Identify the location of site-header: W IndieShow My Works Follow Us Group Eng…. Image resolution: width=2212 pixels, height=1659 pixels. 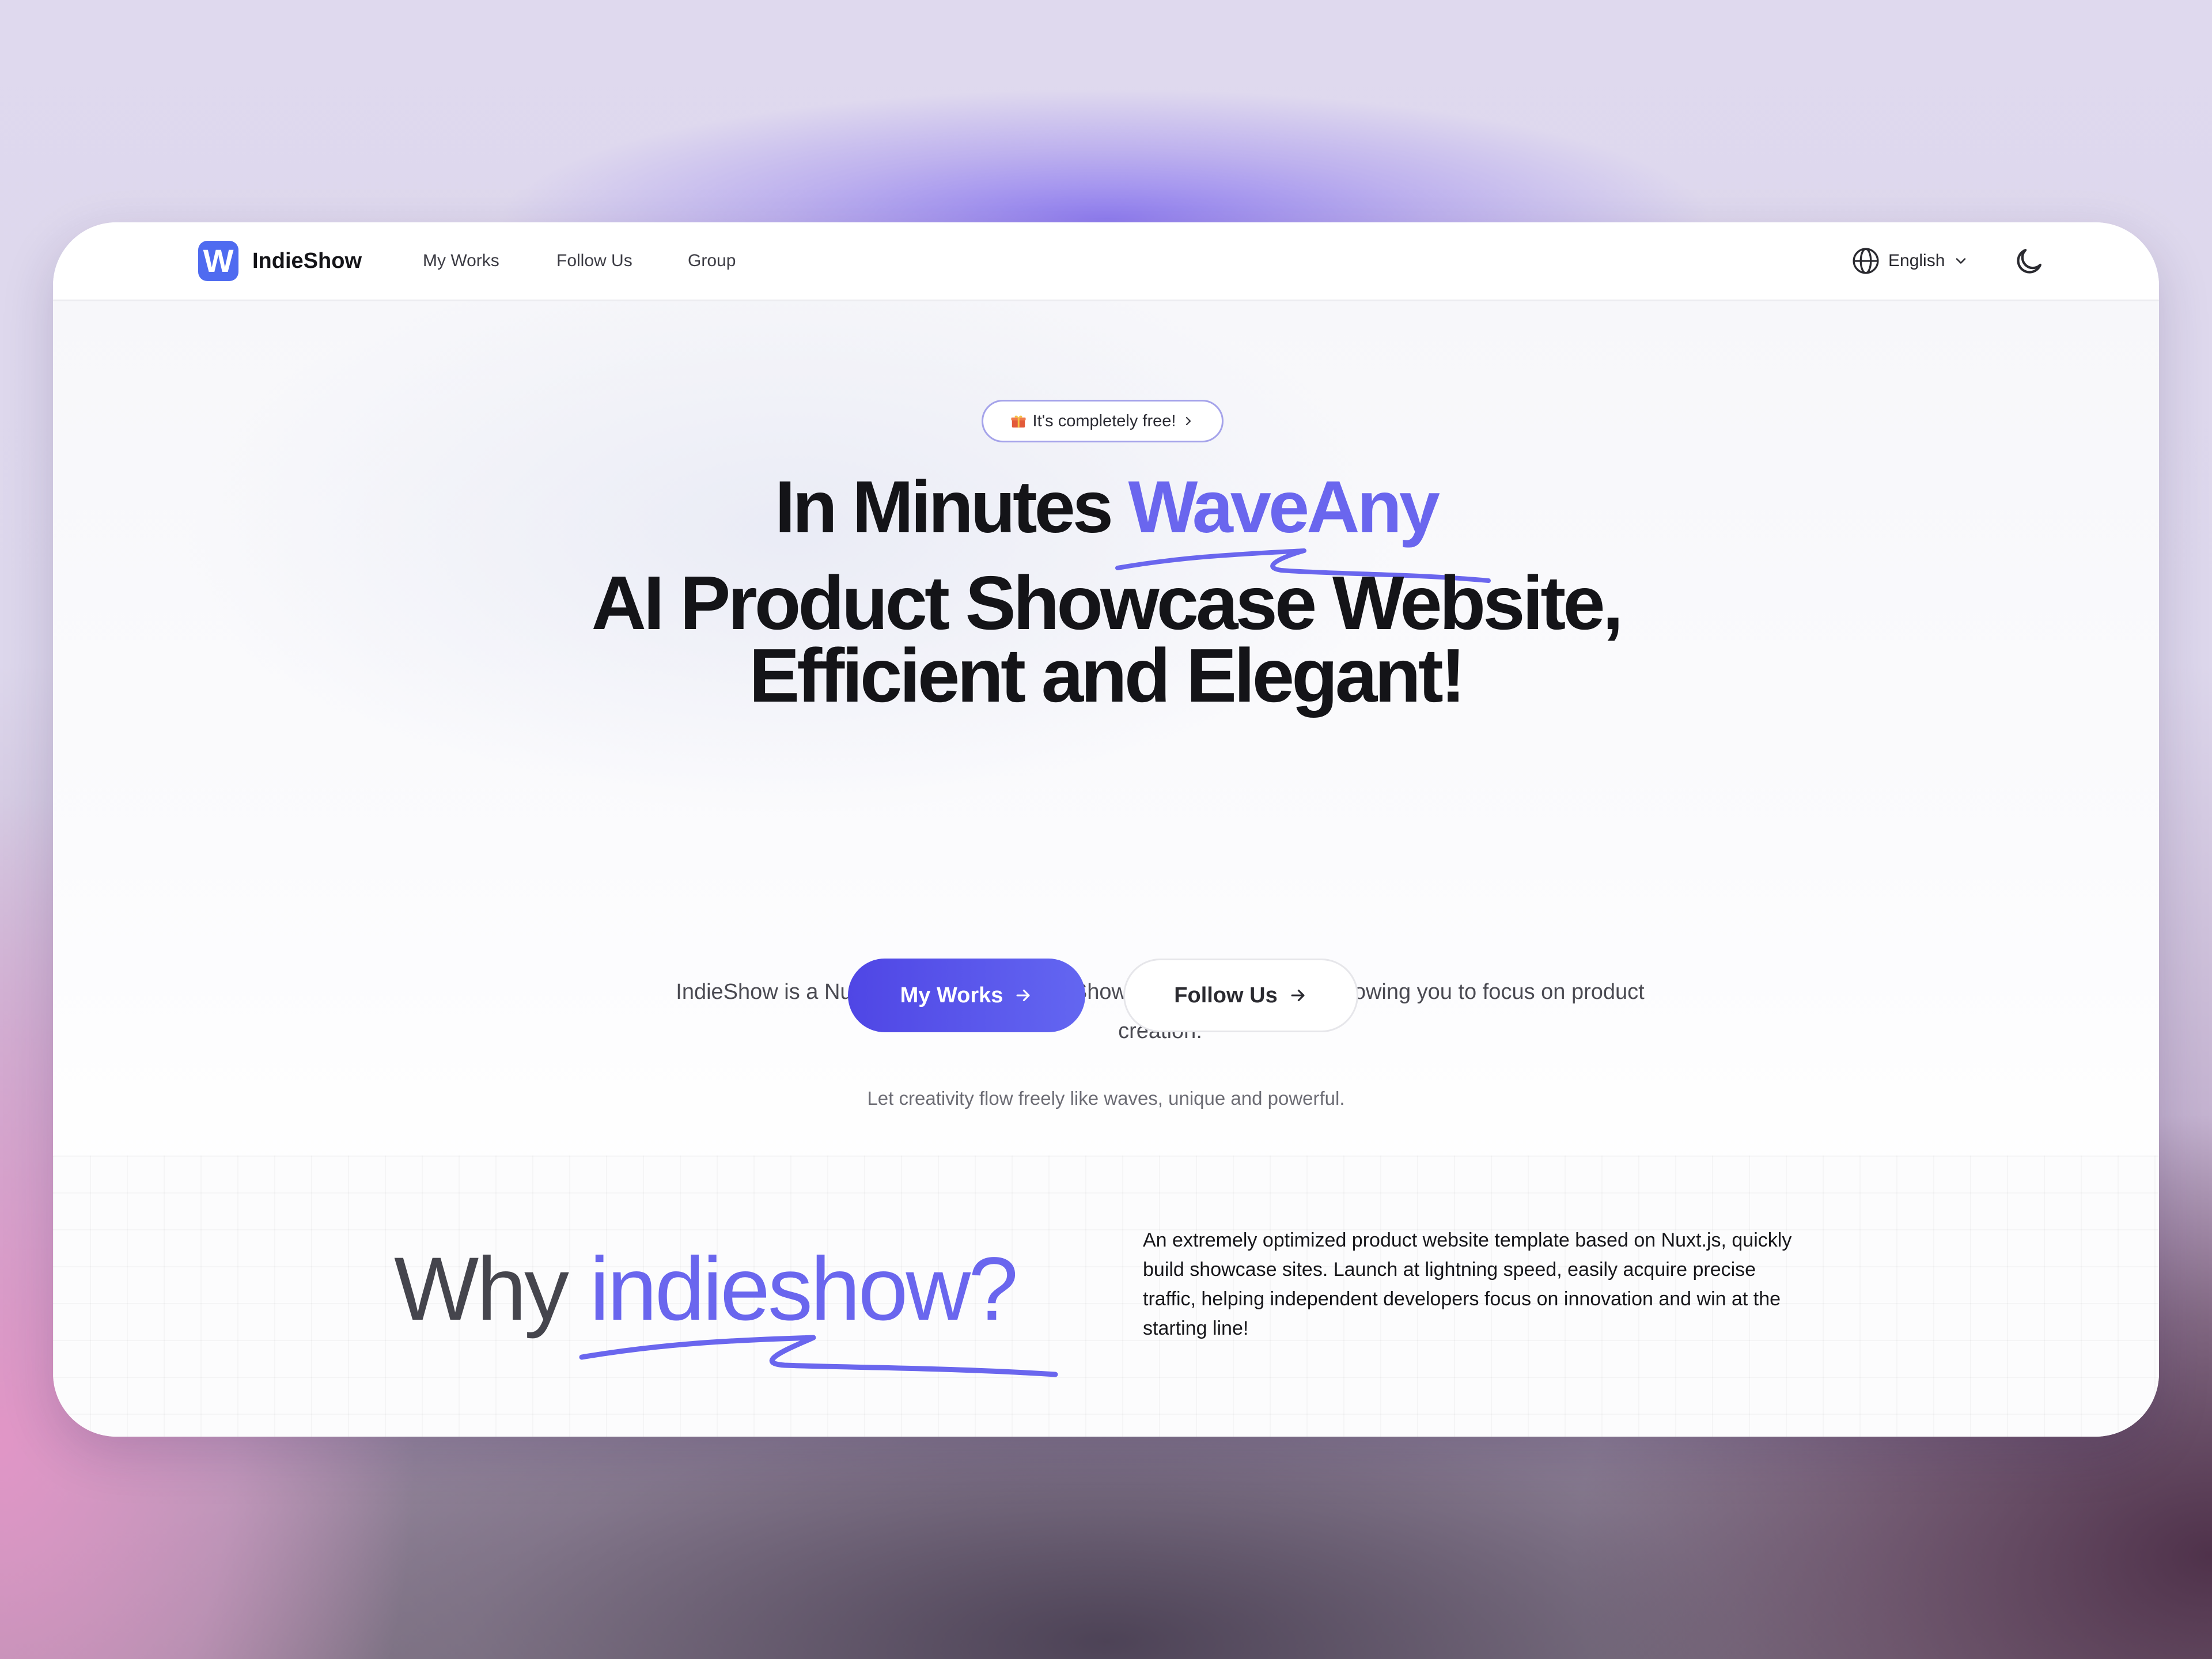
(1106, 261).